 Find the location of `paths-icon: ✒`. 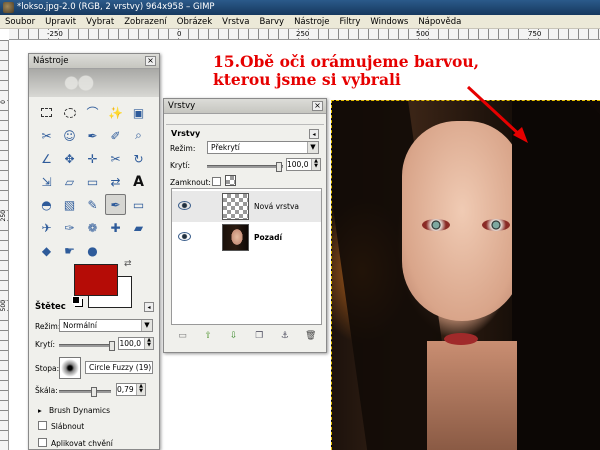

paths-icon: ✒ is located at coordinates (92, 135).